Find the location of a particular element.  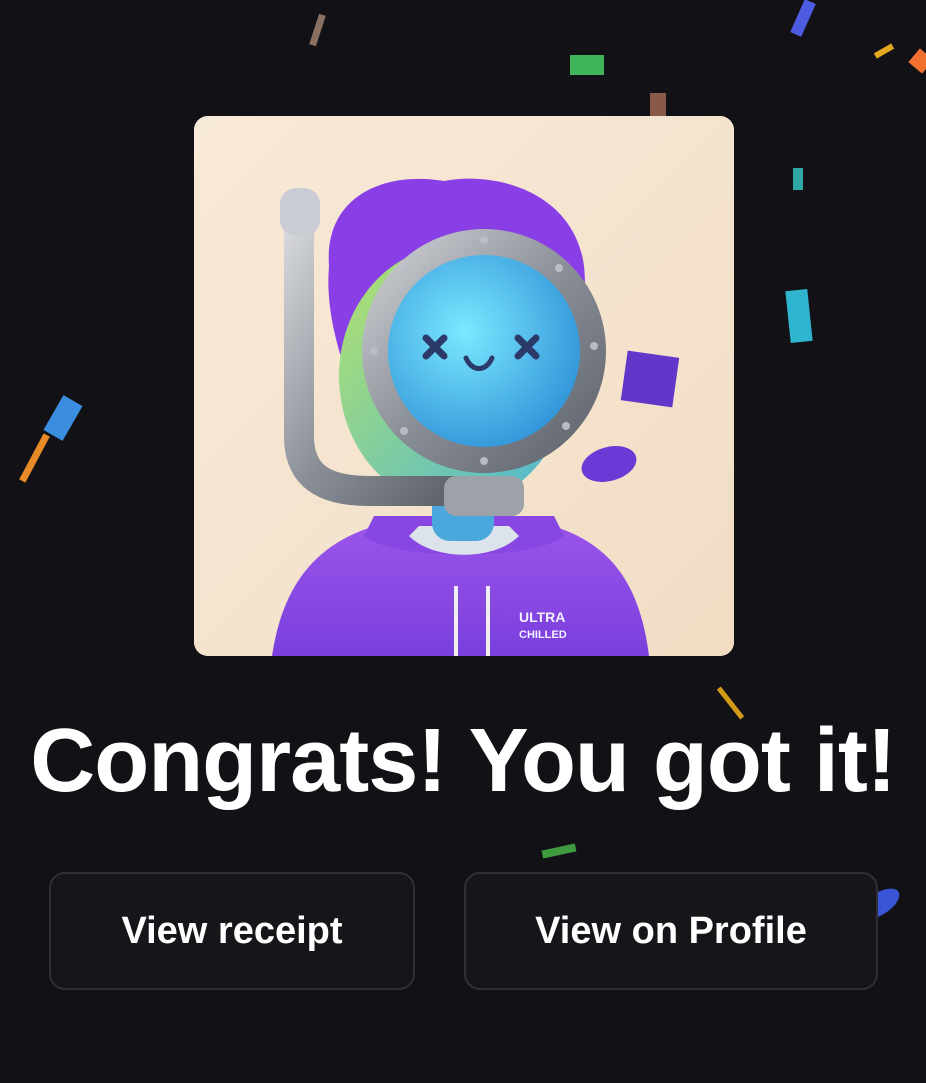

view-receipt-label: View receipt is located at coordinates (232, 930).